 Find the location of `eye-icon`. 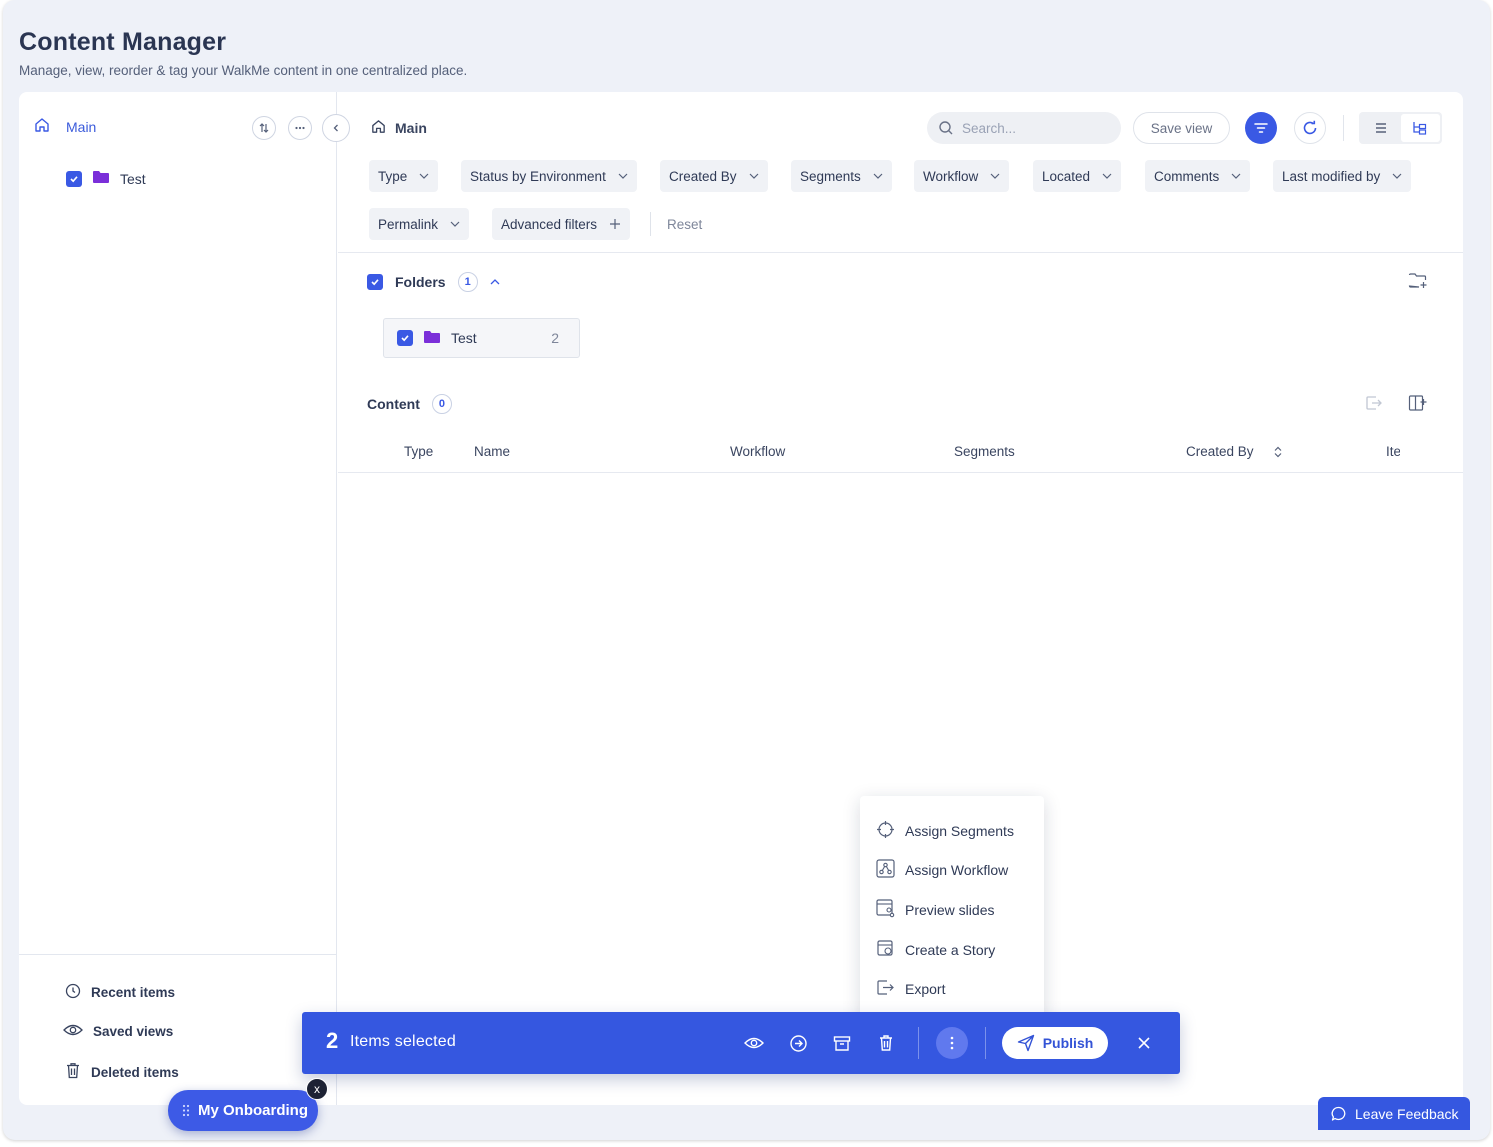

eye-icon is located at coordinates (754, 1043).